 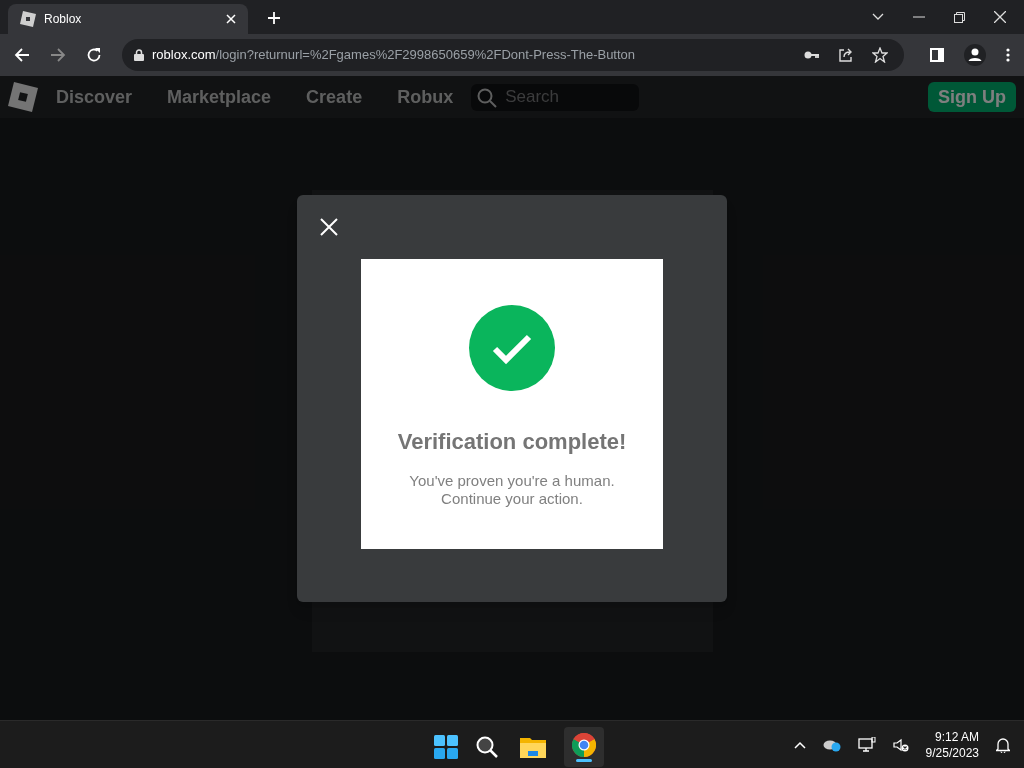 I want to click on restore-icon, so click(x=959, y=17).